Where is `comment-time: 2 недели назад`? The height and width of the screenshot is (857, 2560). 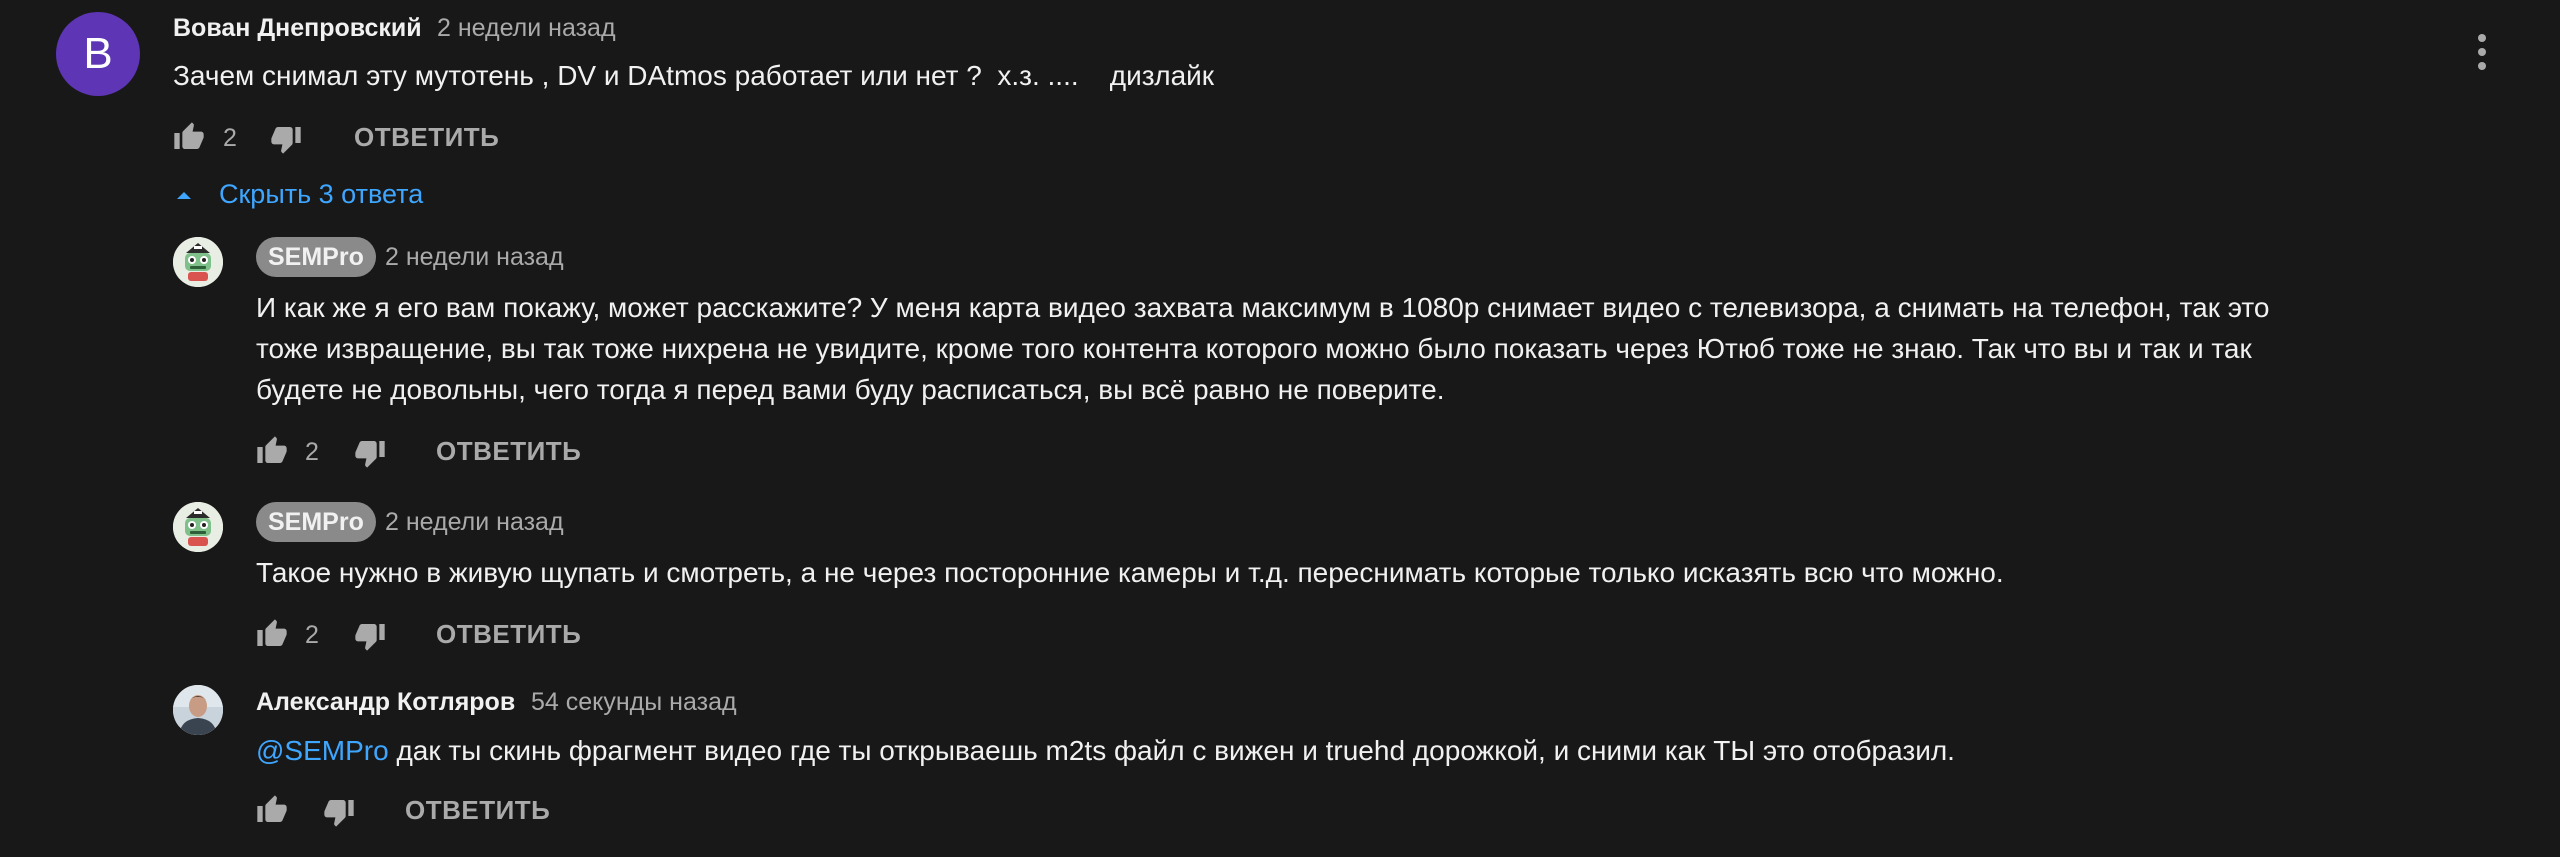 comment-time: 2 недели назад is located at coordinates (526, 28).